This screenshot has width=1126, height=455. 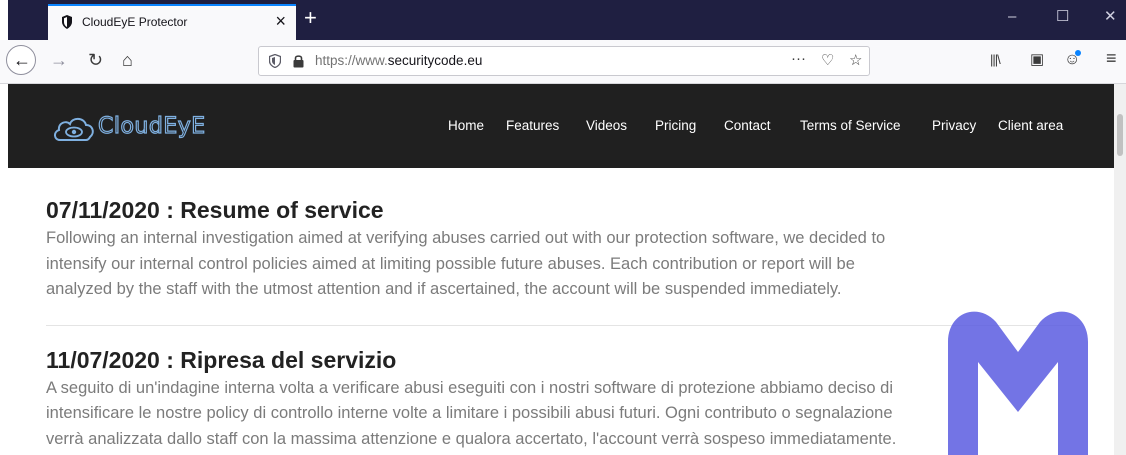 What do you see at coordinates (995, 60) in the screenshot?
I see `library-icon: |||\` at bounding box center [995, 60].